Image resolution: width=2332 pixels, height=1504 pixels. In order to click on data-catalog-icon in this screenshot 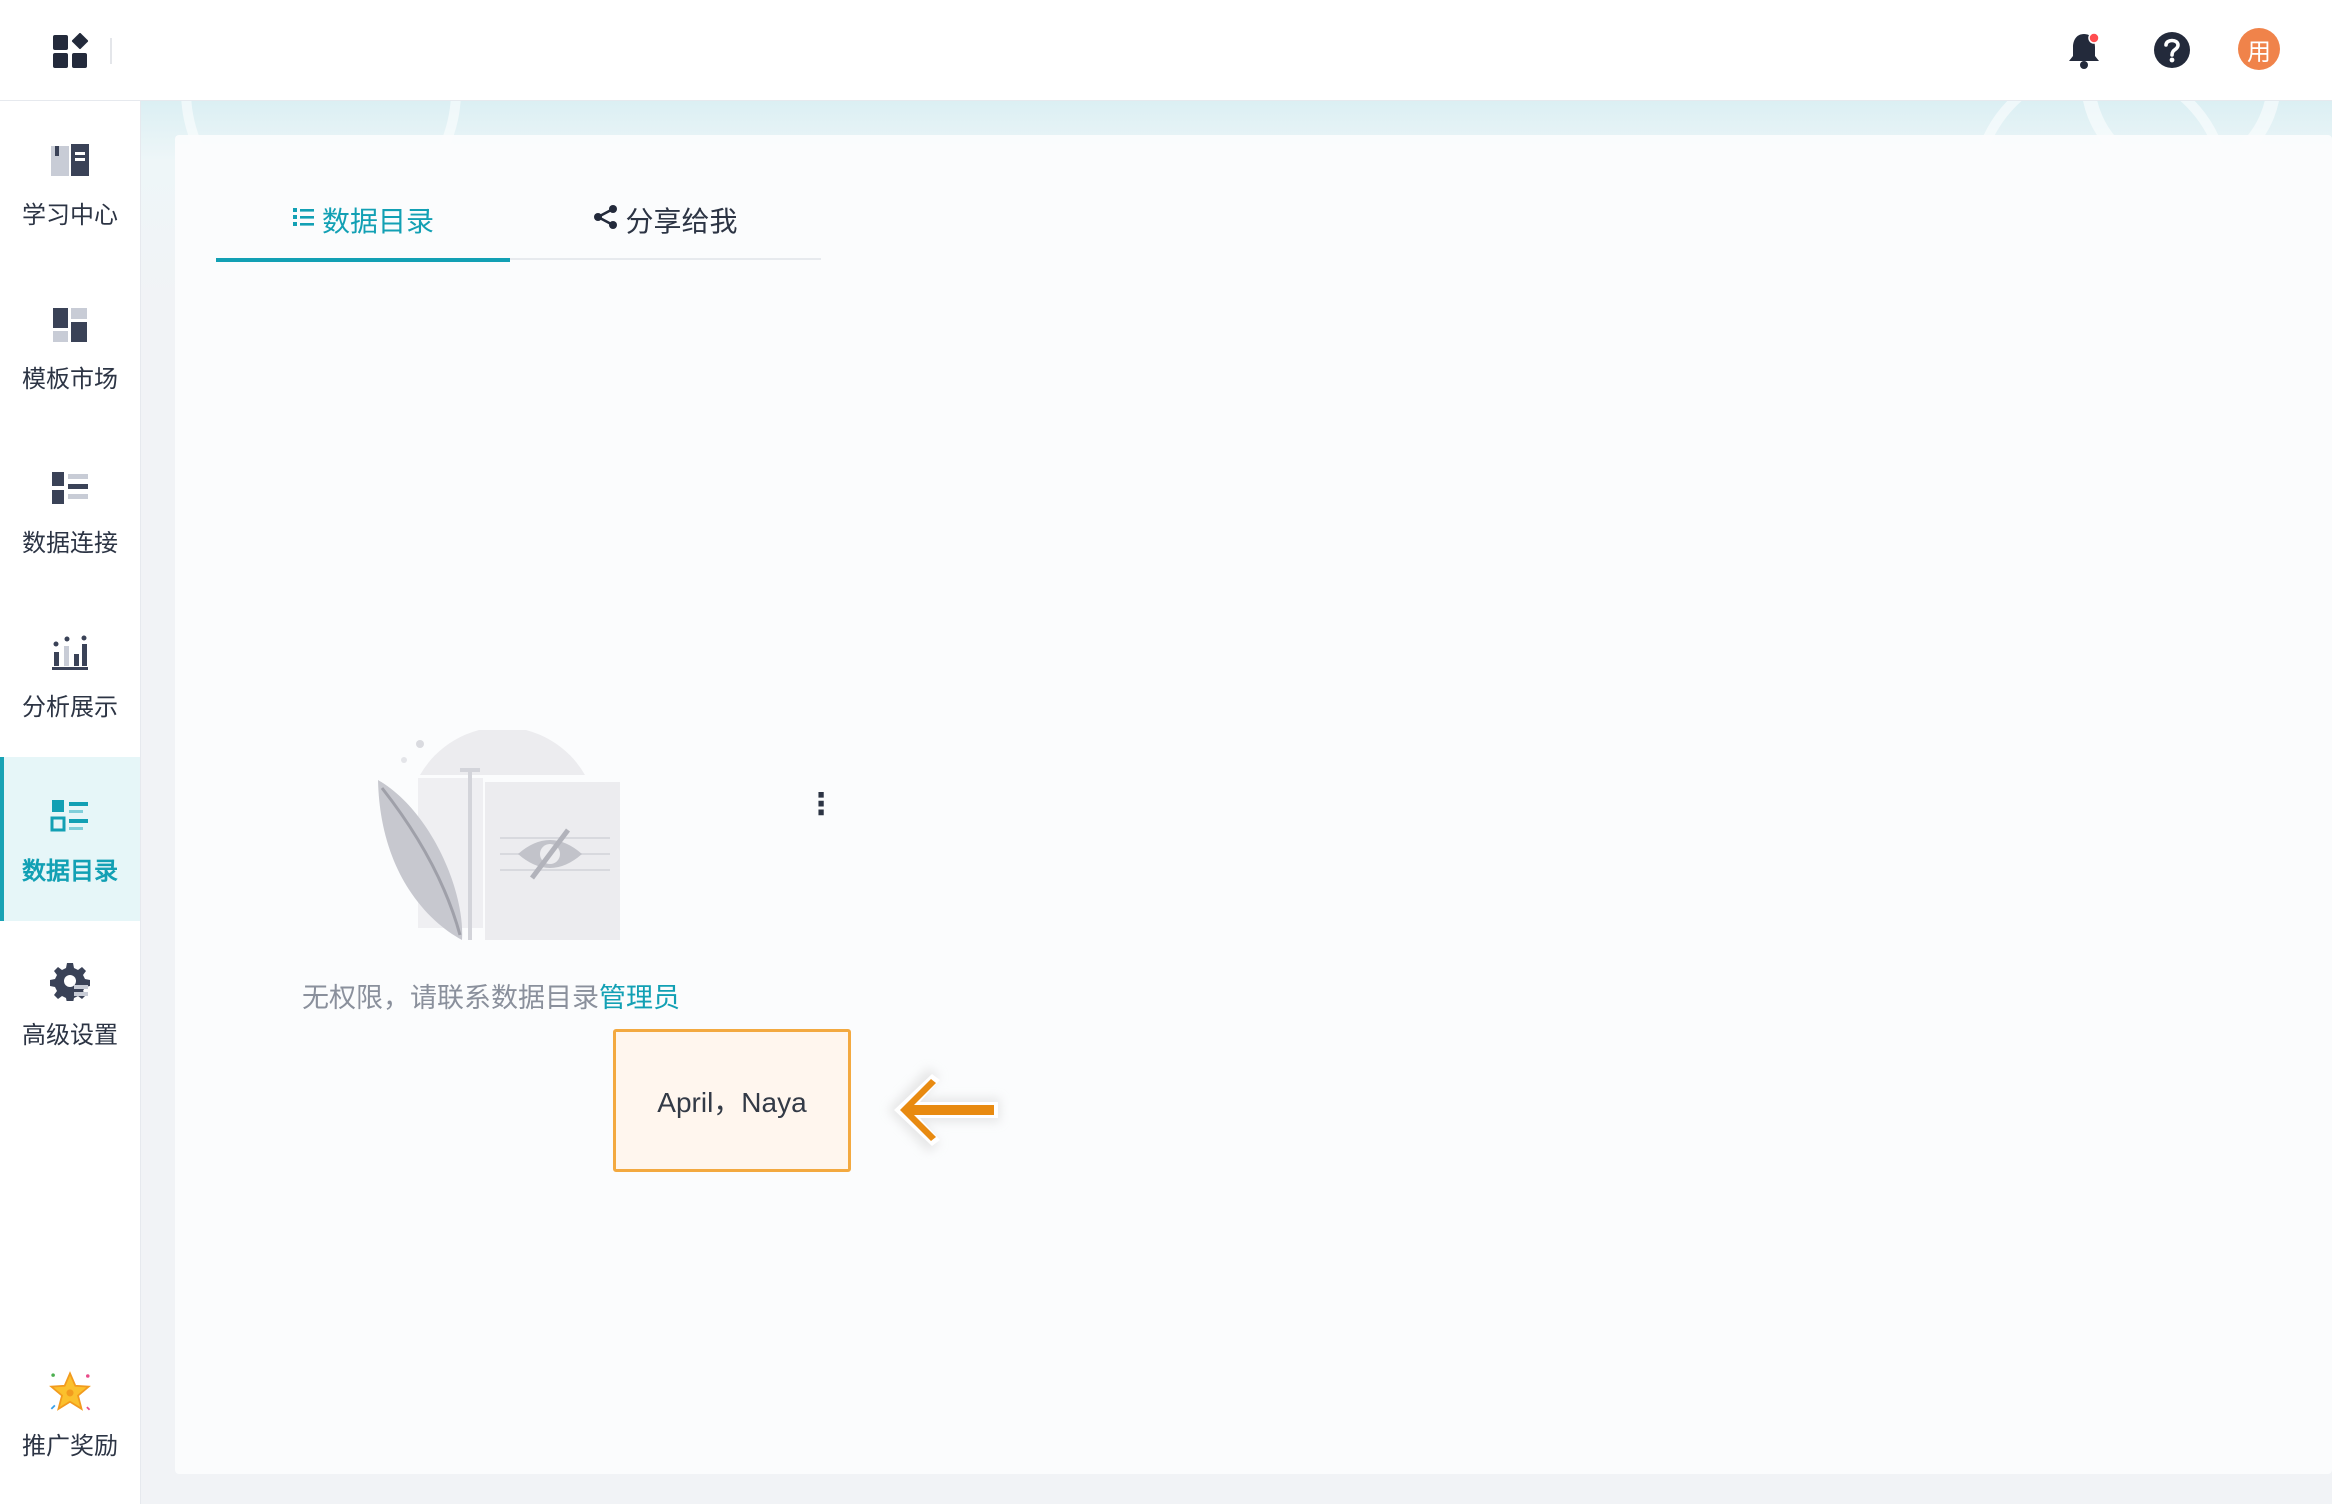, I will do `click(70, 817)`.